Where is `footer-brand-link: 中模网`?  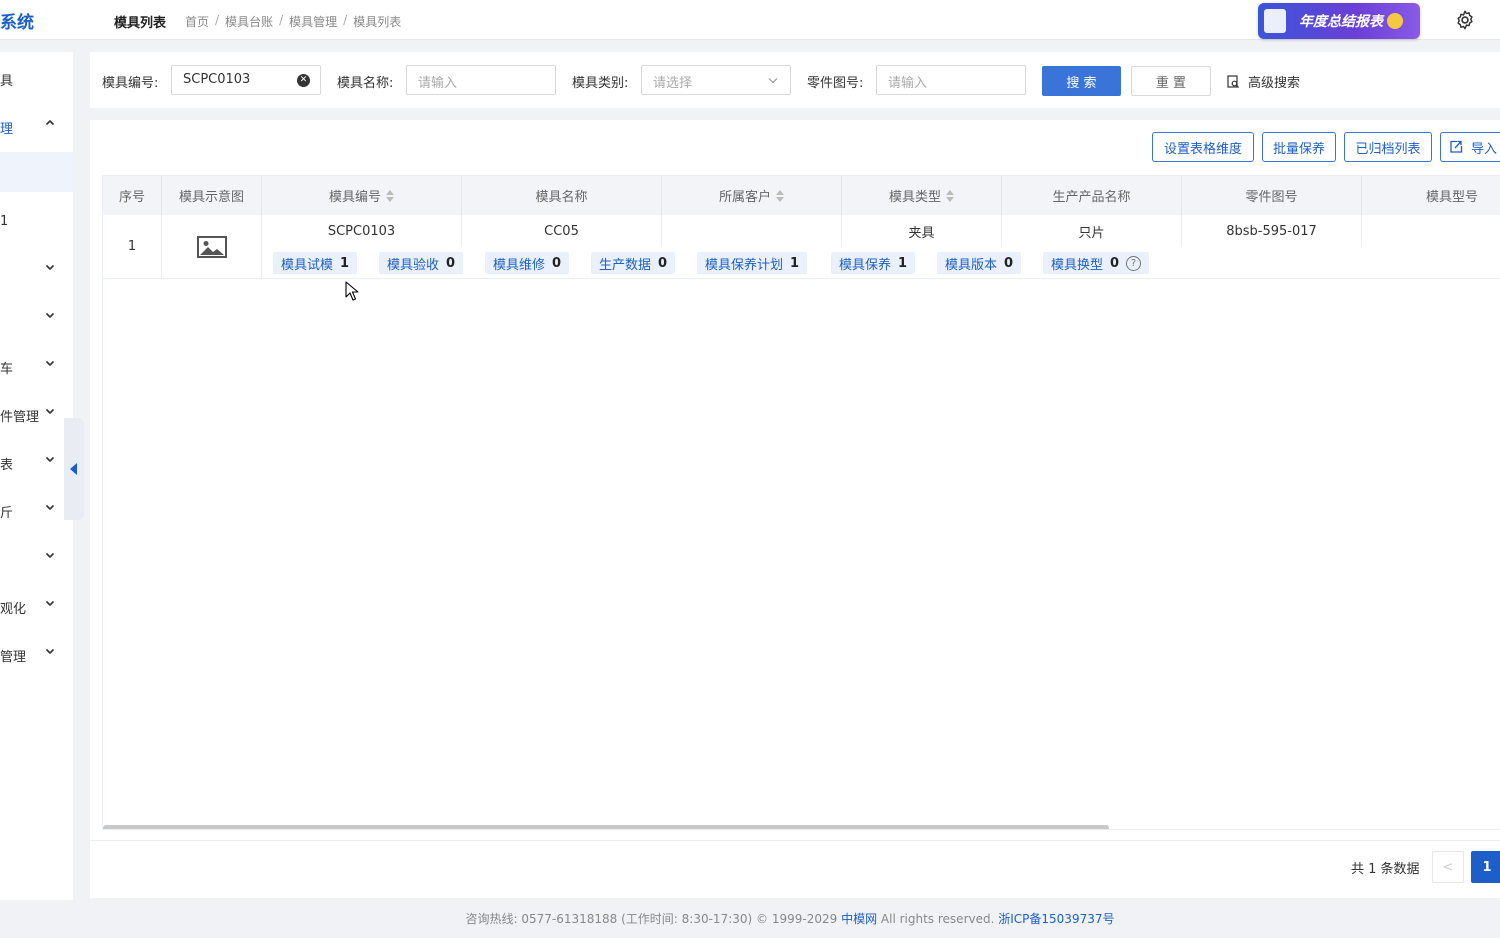
footer-brand-link: 中模网 is located at coordinates (859, 919).